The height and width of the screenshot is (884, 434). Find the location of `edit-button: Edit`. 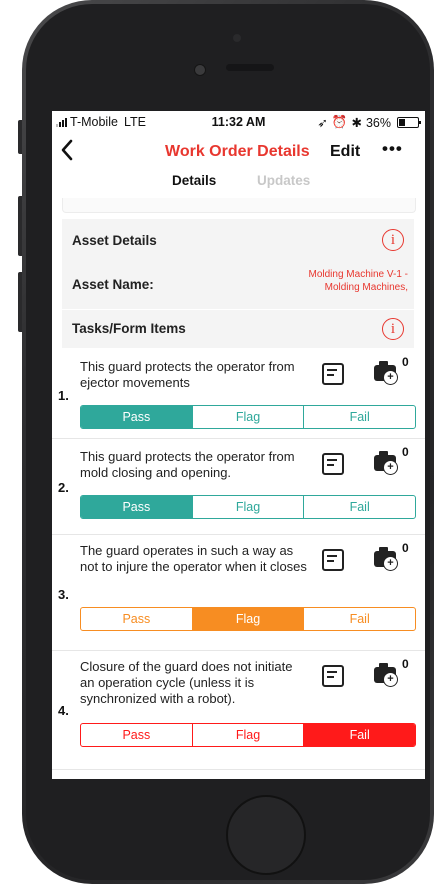

edit-button: Edit is located at coordinates (345, 152).